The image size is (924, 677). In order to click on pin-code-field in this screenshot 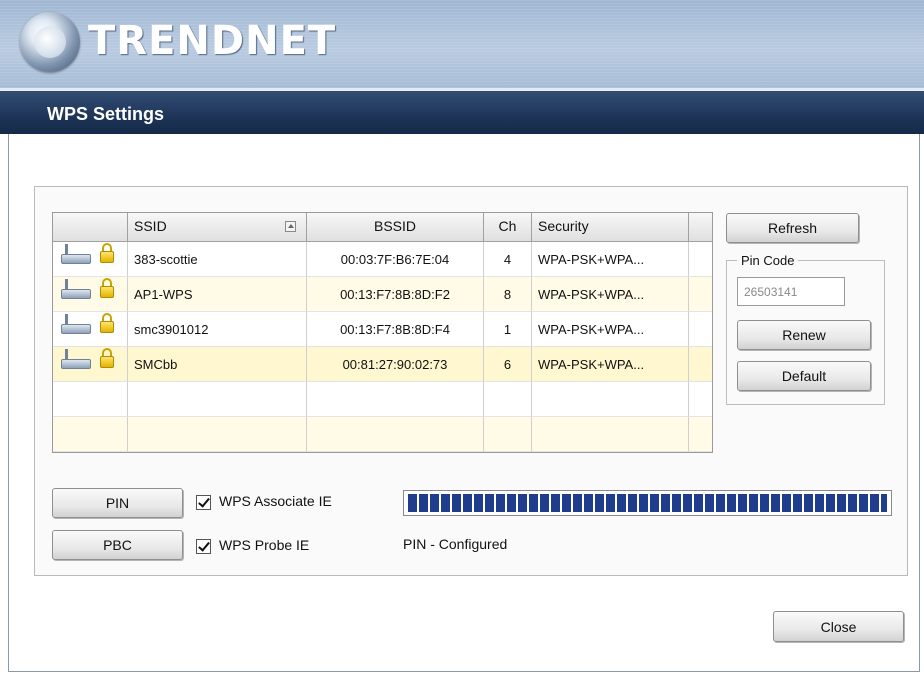, I will do `click(791, 291)`.